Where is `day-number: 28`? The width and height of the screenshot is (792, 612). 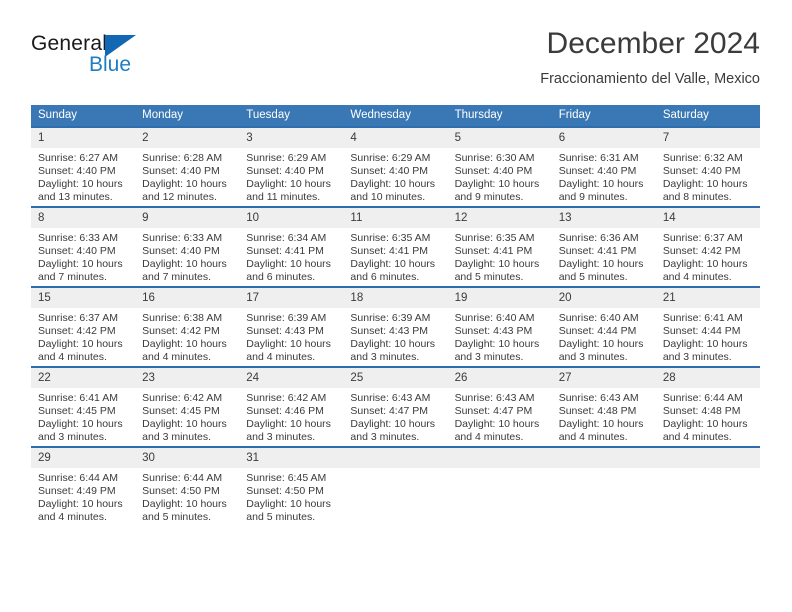
day-number: 28 is located at coordinates (707, 378).